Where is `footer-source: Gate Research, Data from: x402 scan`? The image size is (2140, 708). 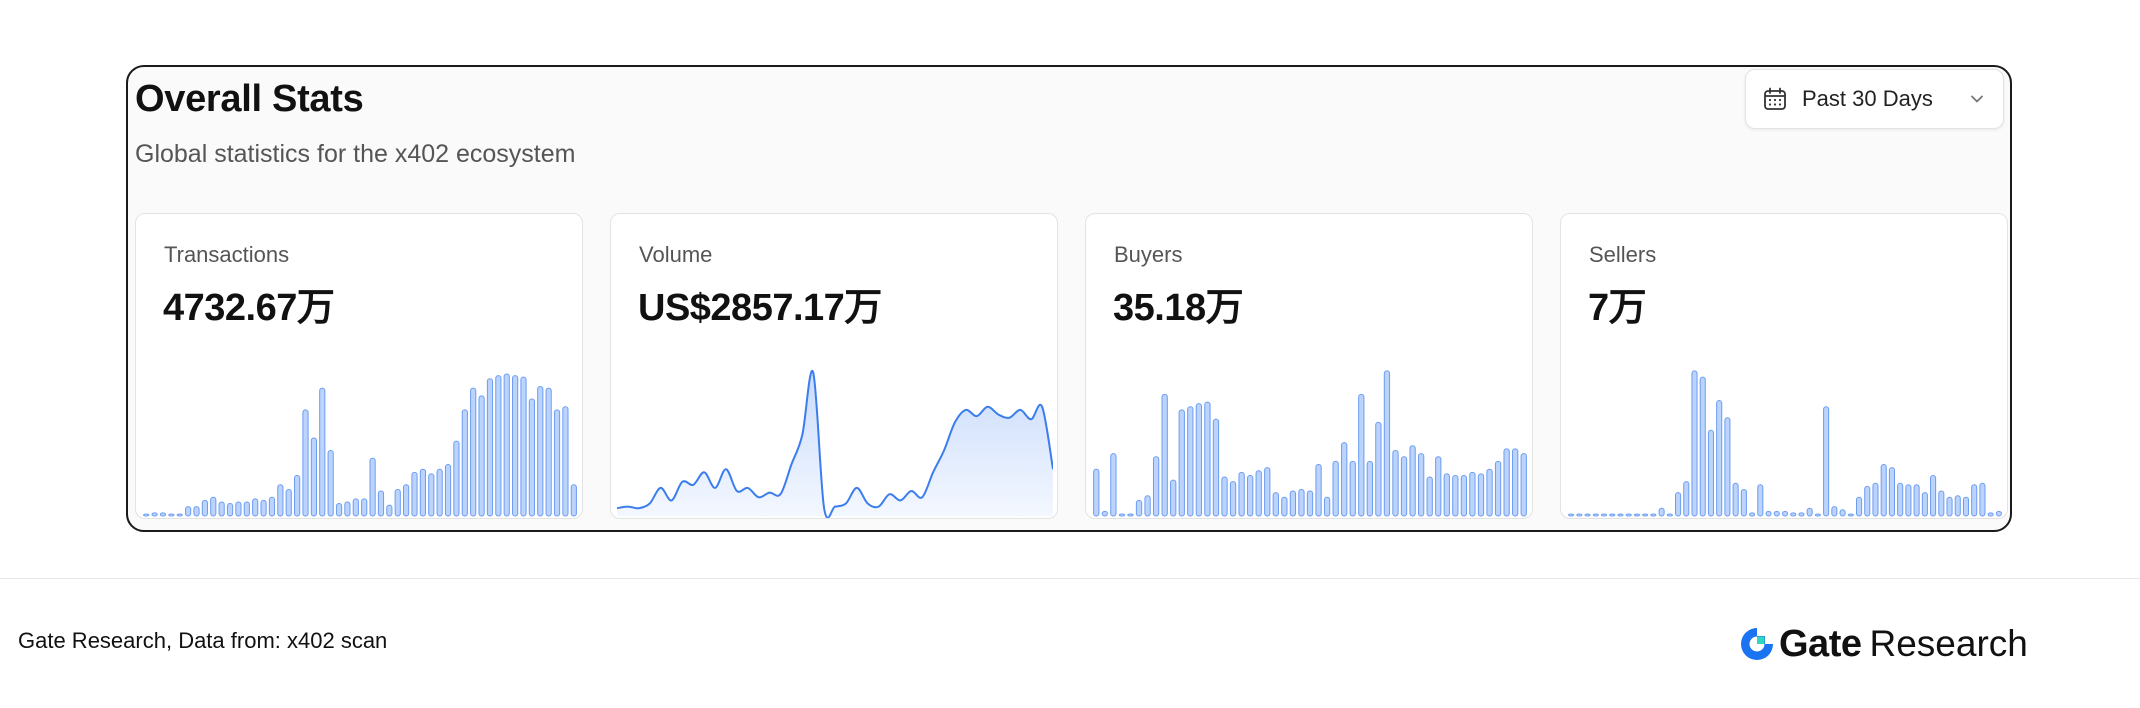
footer-source: Gate Research, Data from: x402 scan is located at coordinates (203, 640).